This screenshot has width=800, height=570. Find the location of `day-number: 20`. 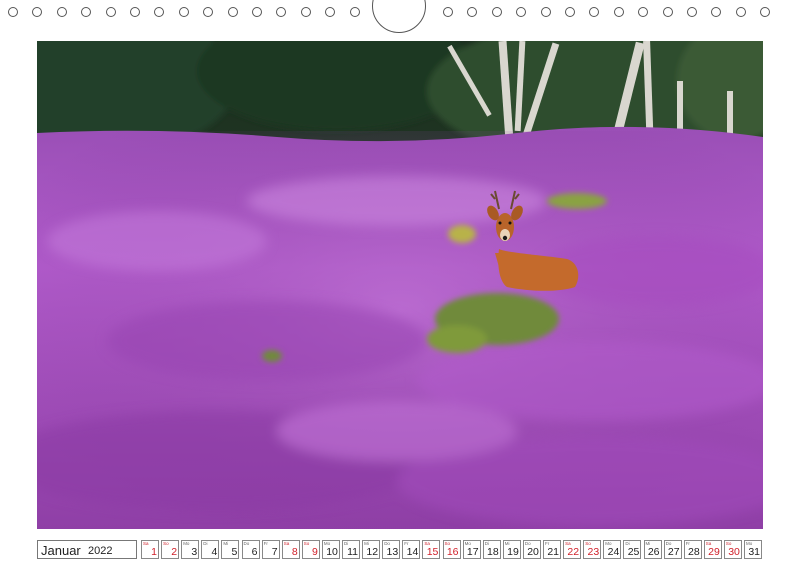

day-number: 20 is located at coordinates (533, 552).